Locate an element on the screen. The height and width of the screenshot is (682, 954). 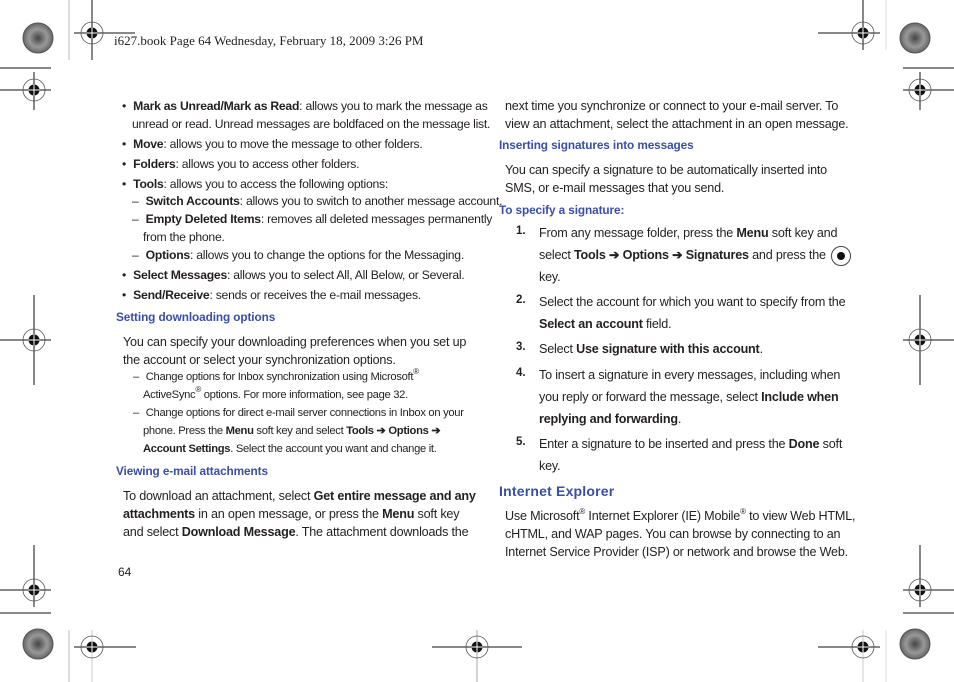
step-number: 4. is located at coordinates (521, 373).